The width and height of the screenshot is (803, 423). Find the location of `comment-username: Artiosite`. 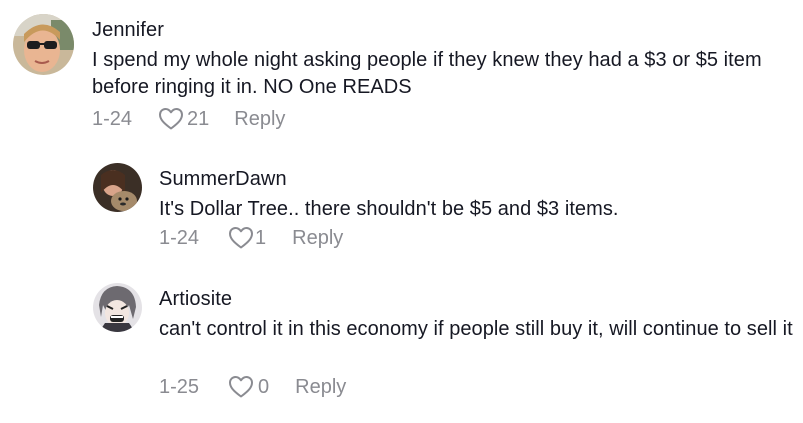

comment-username: Artiosite is located at coordinates (195, 299).